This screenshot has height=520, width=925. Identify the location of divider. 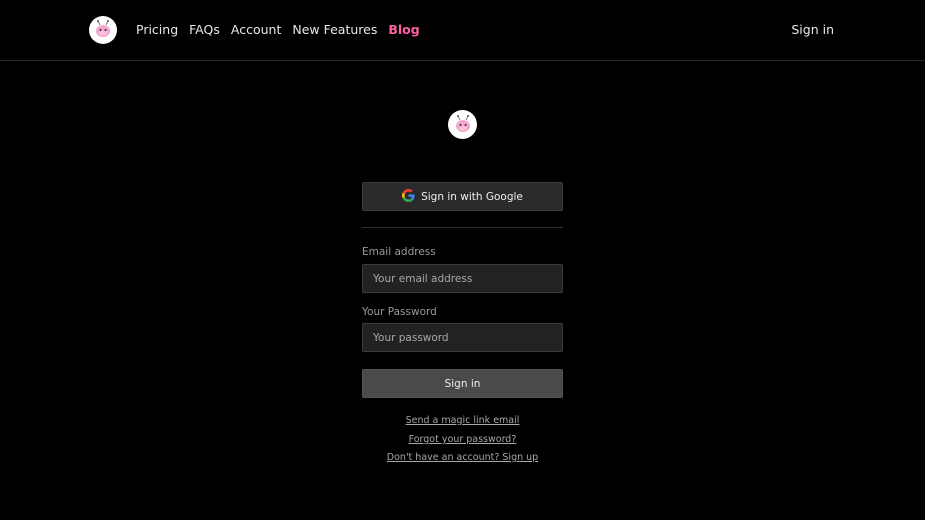
(462, 227).